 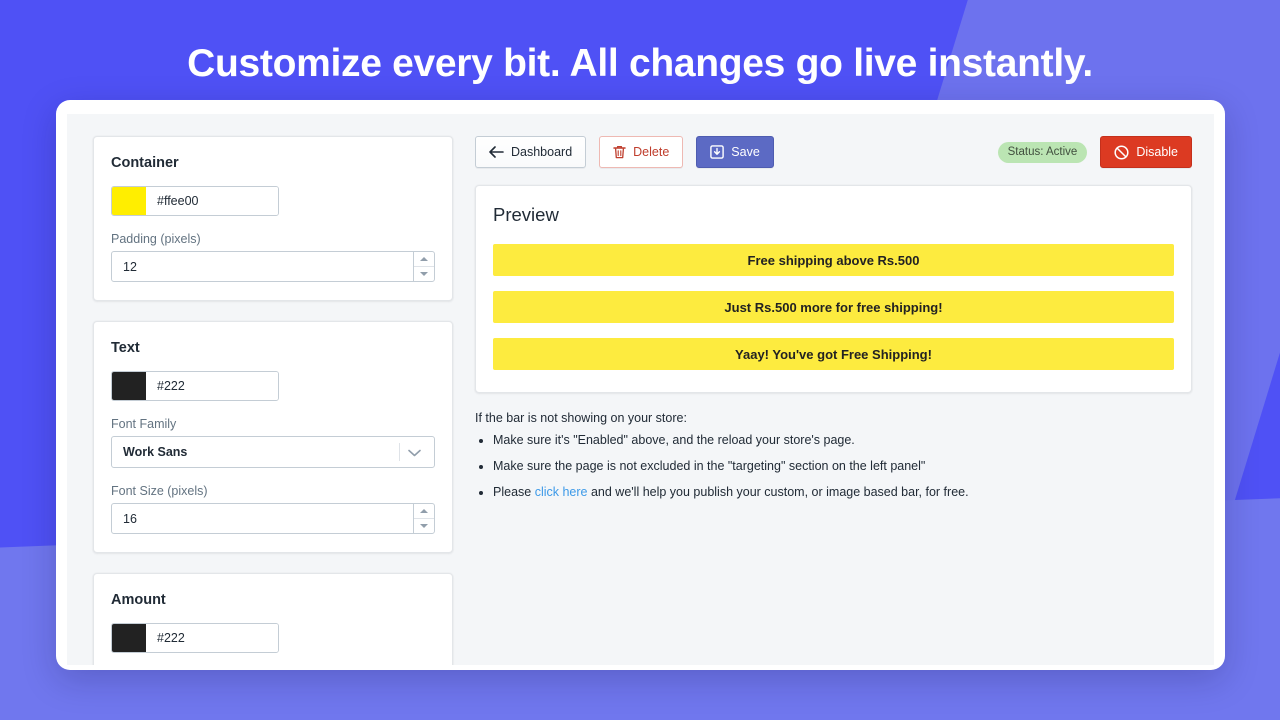 I want to click on container-card-title: Container, so click(x=145, y=163).